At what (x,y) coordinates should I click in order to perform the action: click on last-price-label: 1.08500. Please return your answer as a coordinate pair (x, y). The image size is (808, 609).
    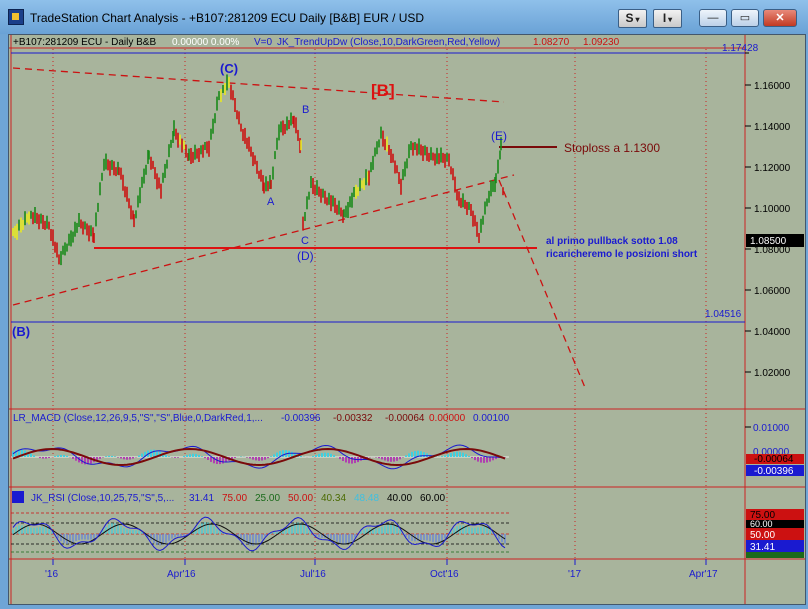
    Looking at the image, I should click on (768, 241).